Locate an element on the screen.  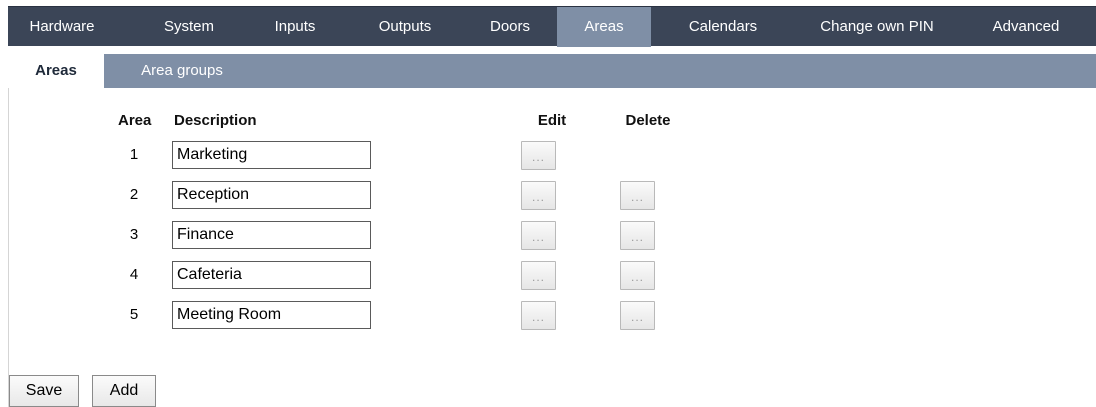
content-border is located at coordinates (8, 247).